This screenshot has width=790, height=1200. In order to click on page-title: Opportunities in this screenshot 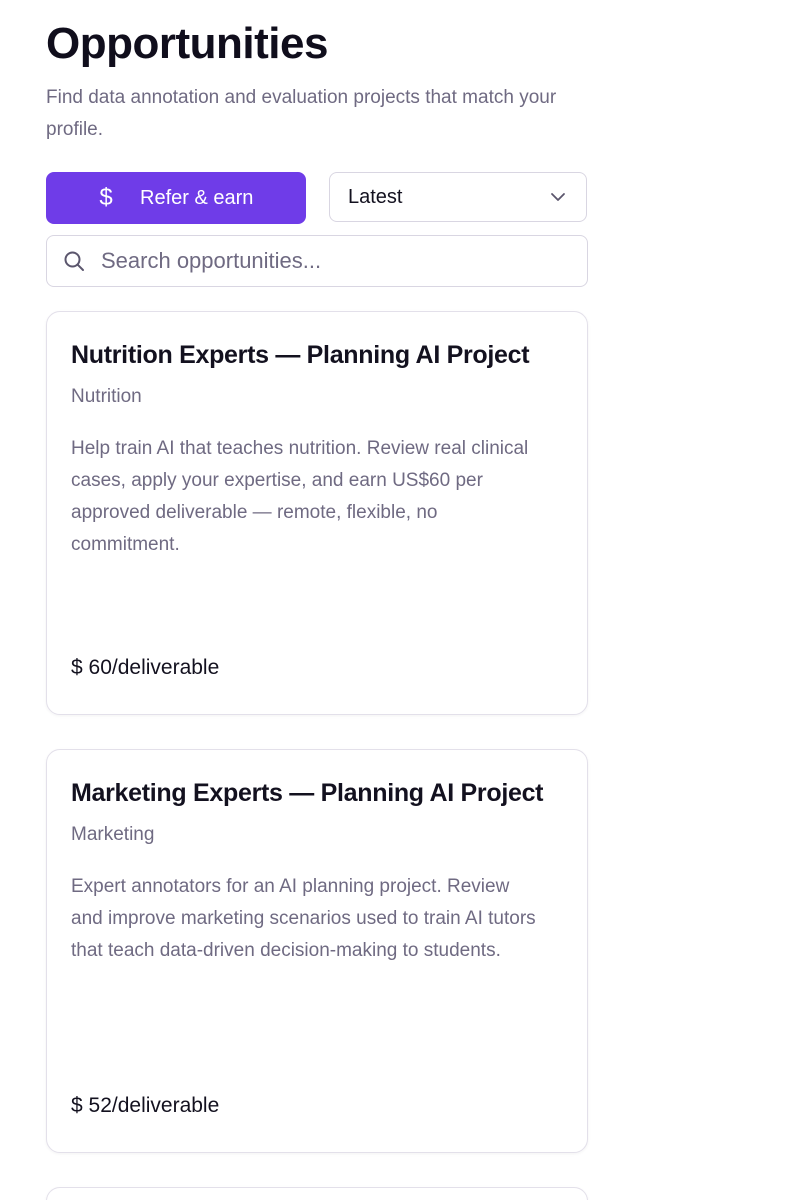, I will do `click(187, 43)`.